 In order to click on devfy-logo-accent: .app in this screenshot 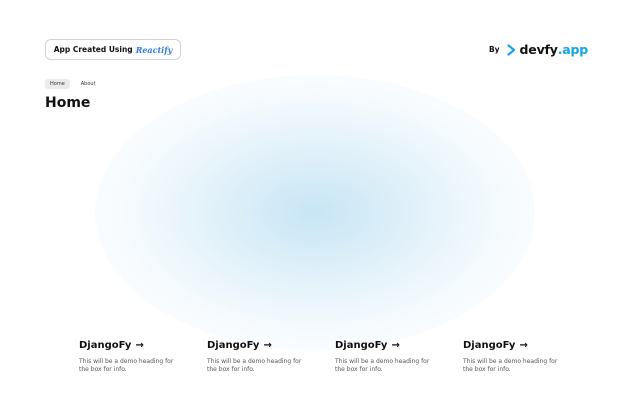, I will do `click(572, 49)`.